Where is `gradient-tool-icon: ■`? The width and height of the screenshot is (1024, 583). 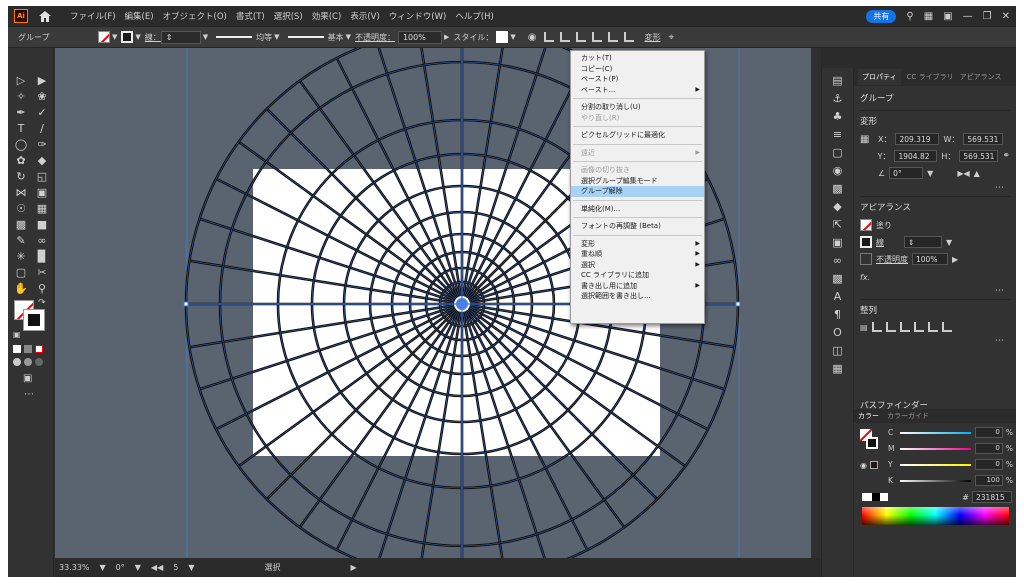
gradient-tool-icon: ■ is located at coordinates (42, 224).